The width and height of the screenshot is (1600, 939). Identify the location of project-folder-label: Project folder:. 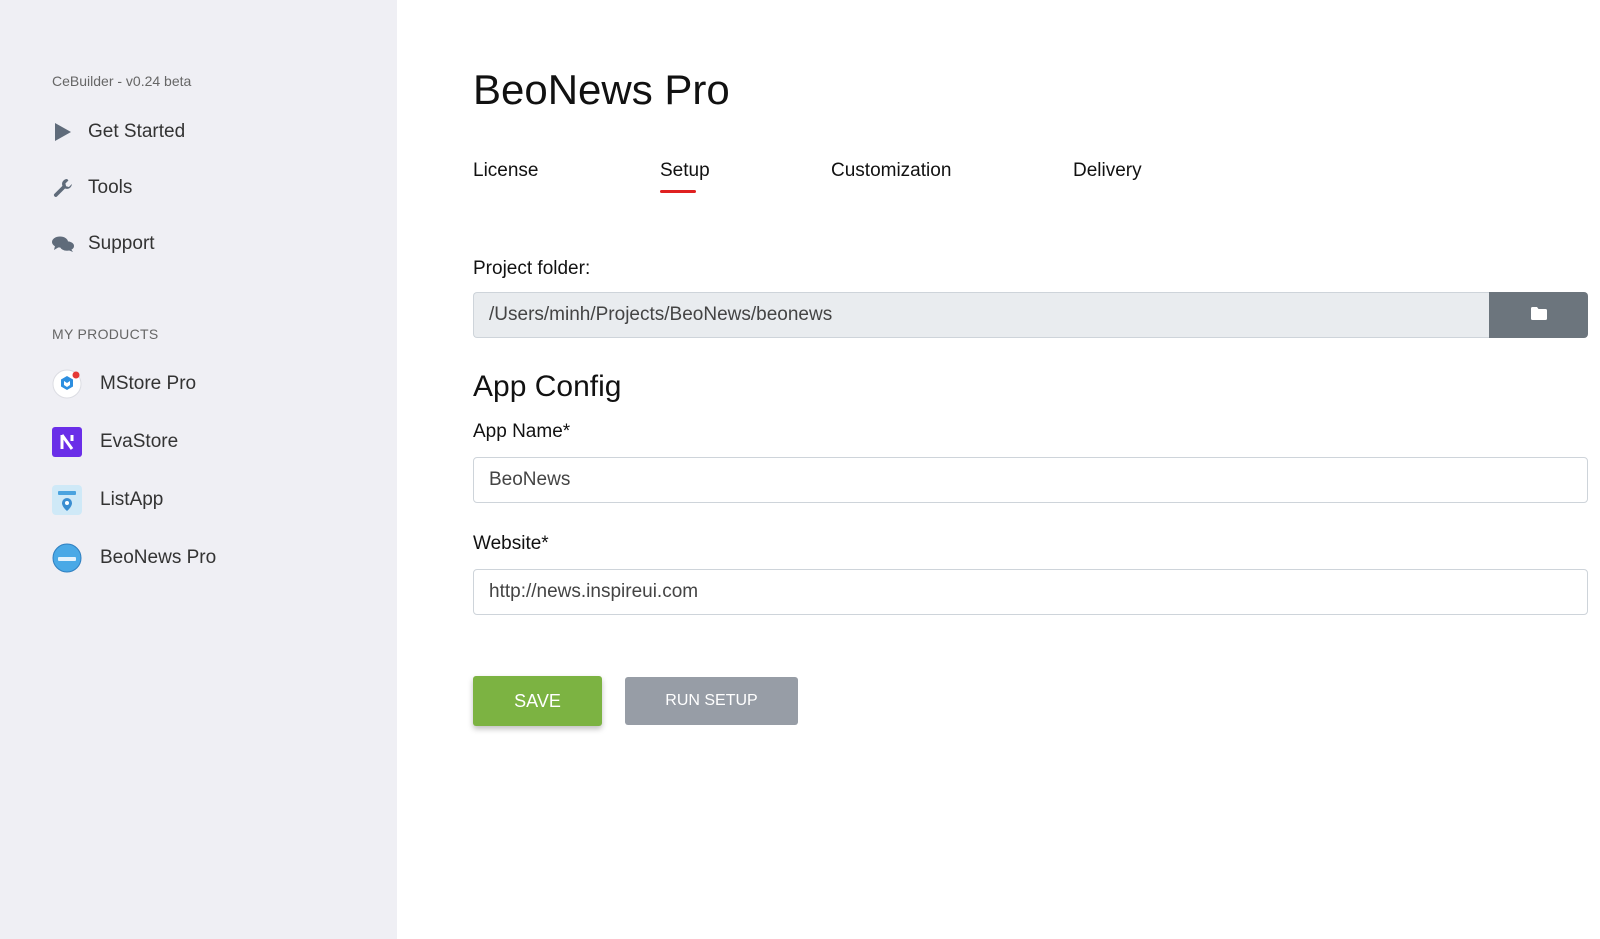
(532, 268).